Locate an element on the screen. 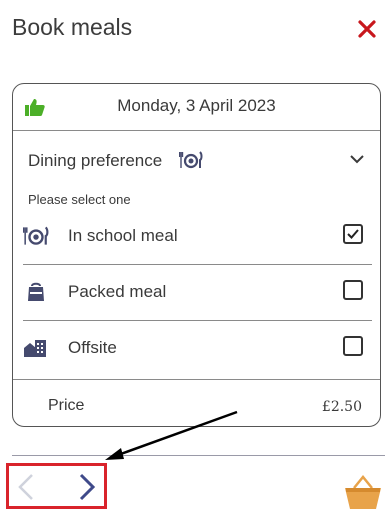 The height and width of the screenshot is (509, 385). option-in-school-meal: In school meal is located at coordinates (196, 236).